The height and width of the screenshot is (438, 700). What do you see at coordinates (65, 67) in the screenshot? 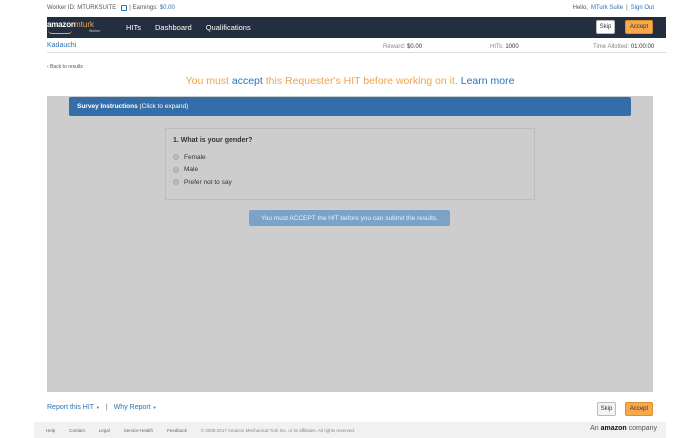
I see `back-to-results-link: ‹ Back to results` at bounding box center [65, 67].